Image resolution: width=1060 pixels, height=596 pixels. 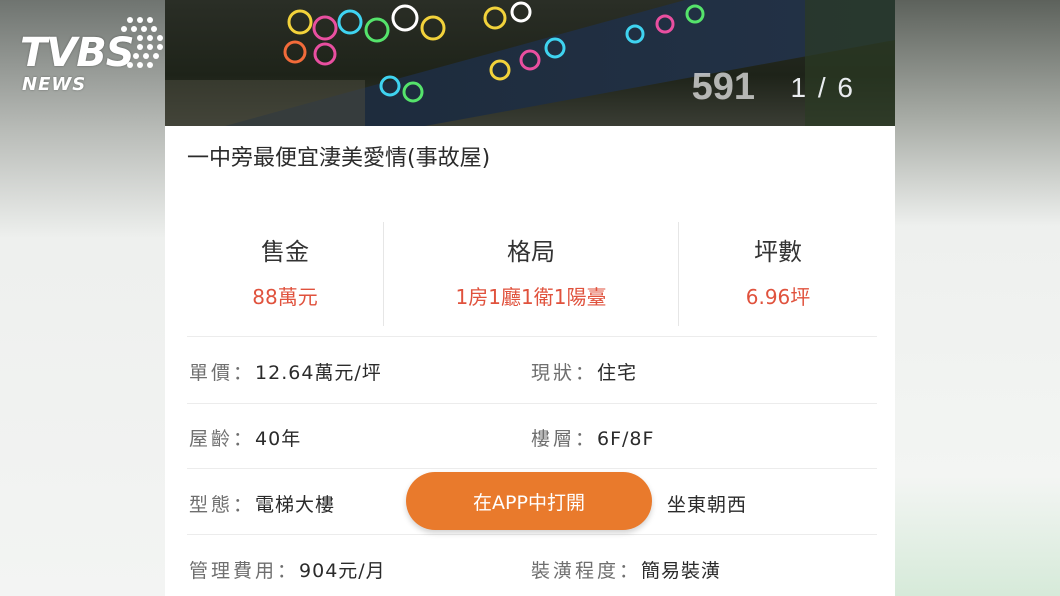 I want to click on detail-value: 40年, so click(x=278, y=439).